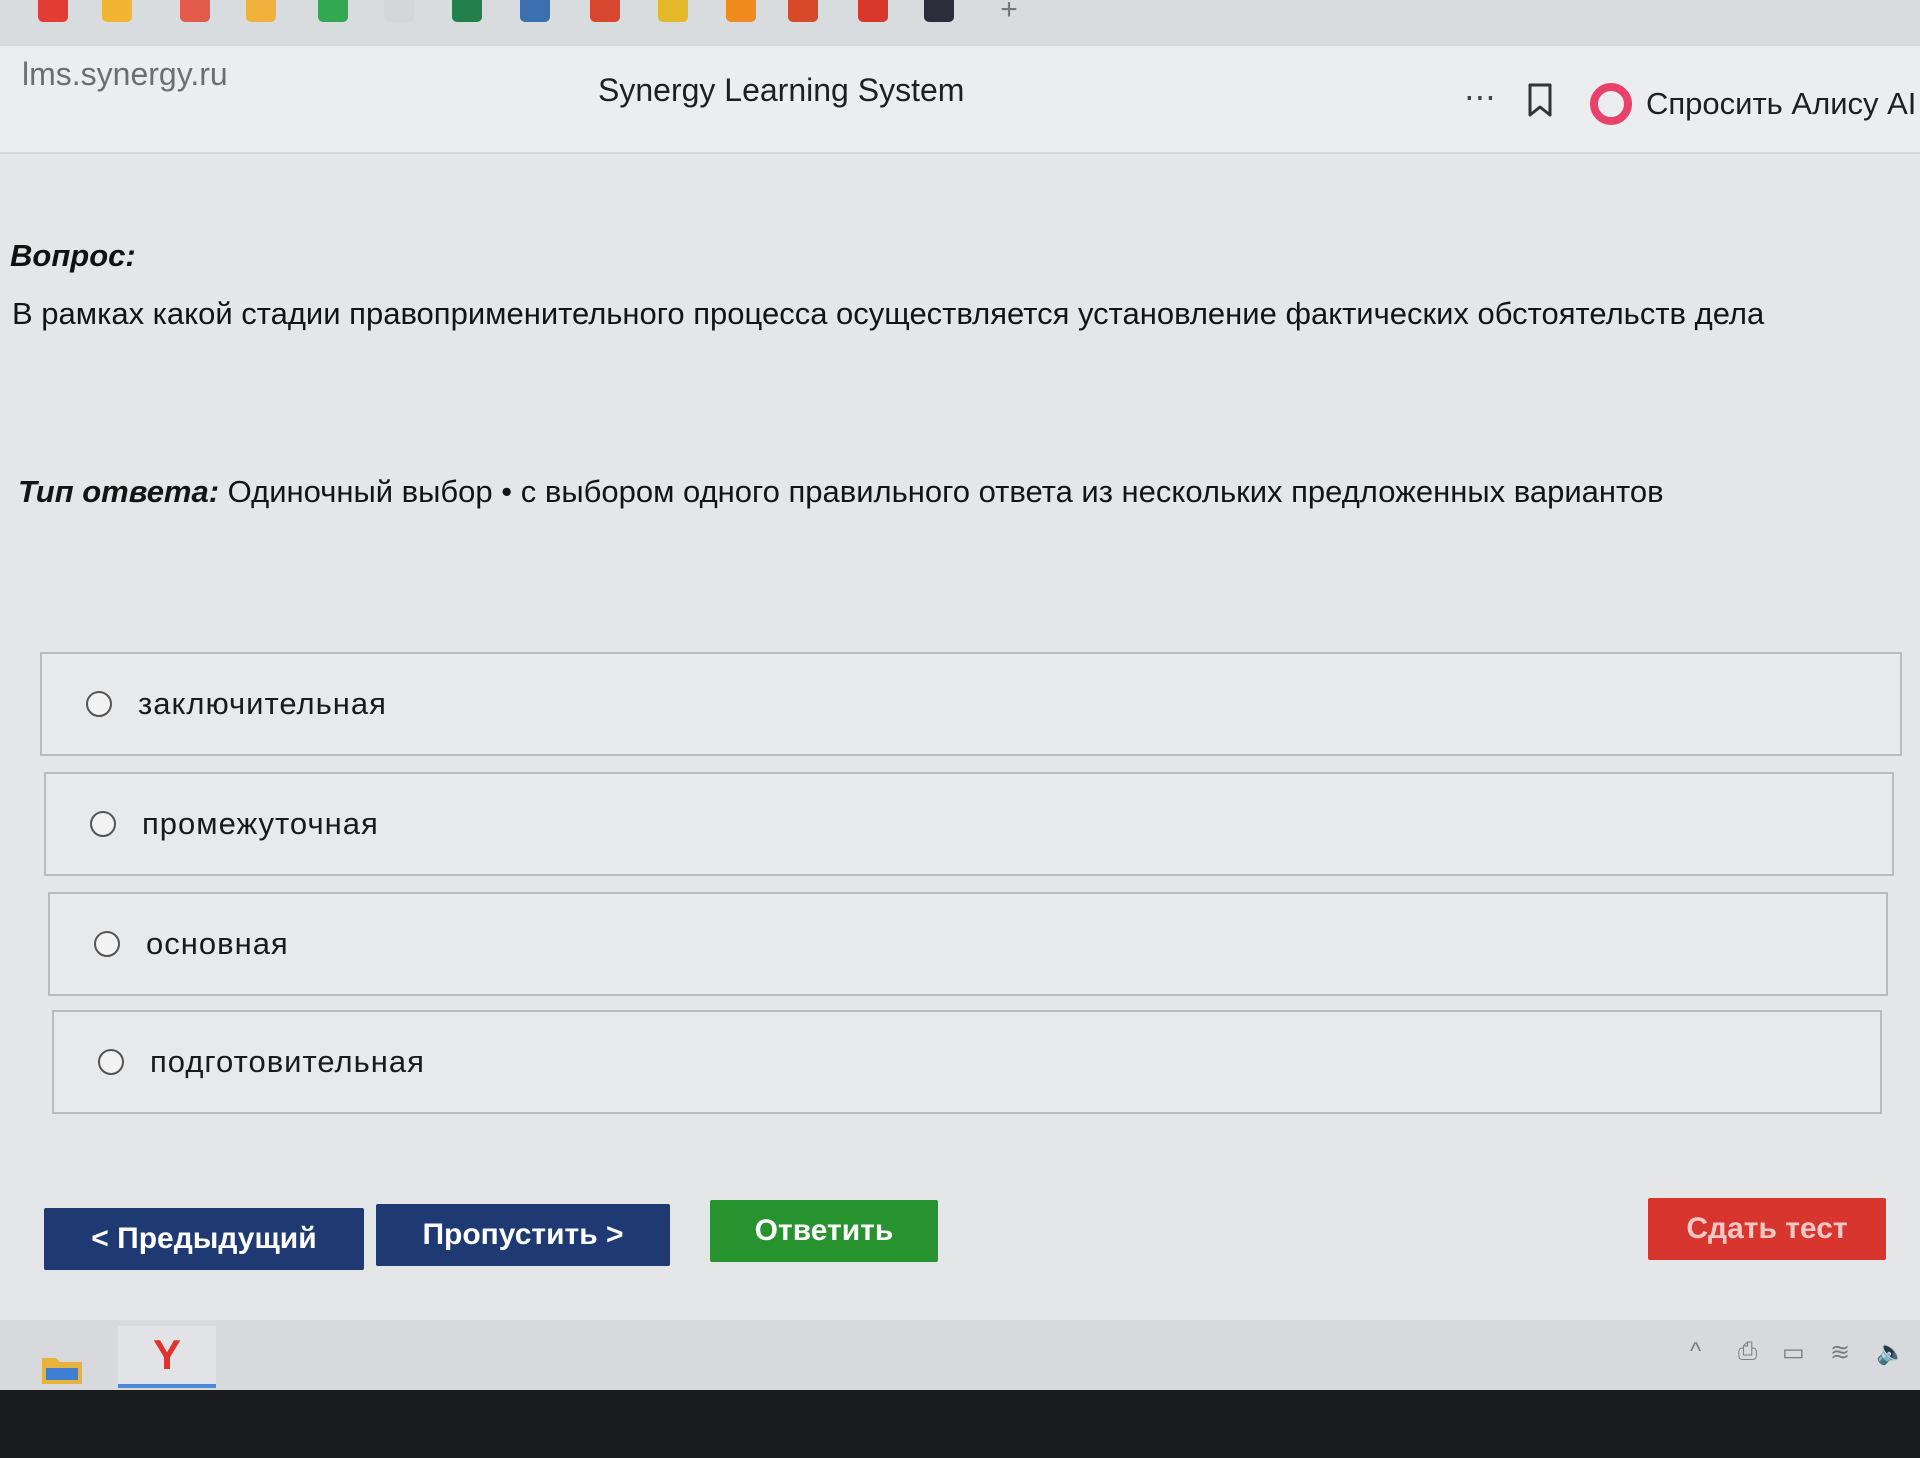 The width and height of the screenshot is (1920, 1458). What do you see at coordinates (1844, 1352) in the screenshot?
I see `tray-wifi-icon: ≋` at bounding box center [1844, 1352].